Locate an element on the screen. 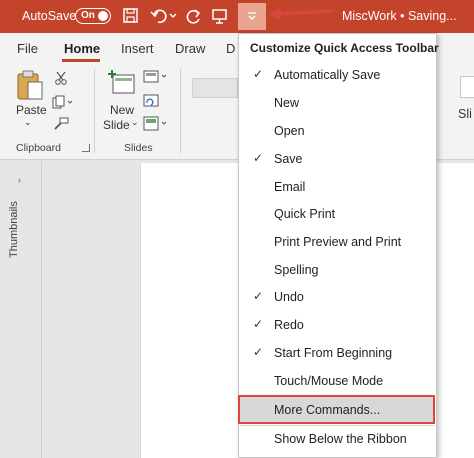 This screenshot has width=474, height=458. paste-label: Paste is located at coordinates (31, 110).